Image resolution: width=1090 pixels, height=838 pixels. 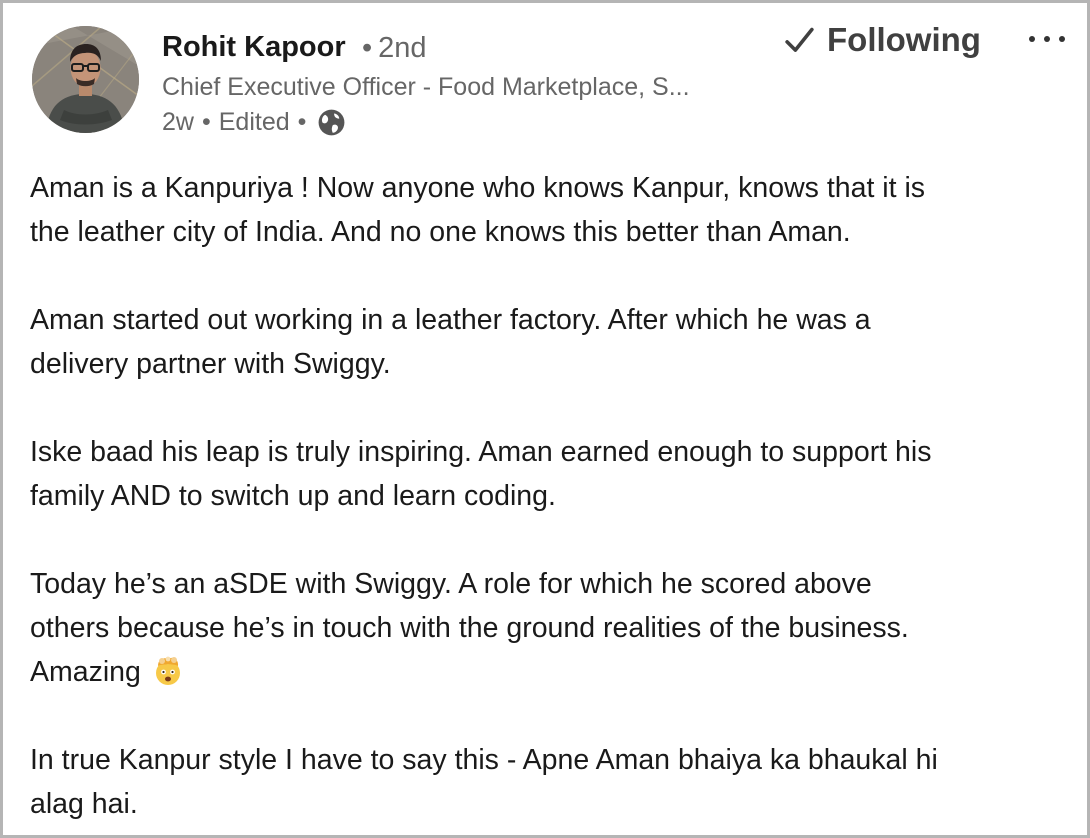 What do you see at coordinates (85, 79) in the screenshot?
I see `avatar` at bounding box center [85, 79].